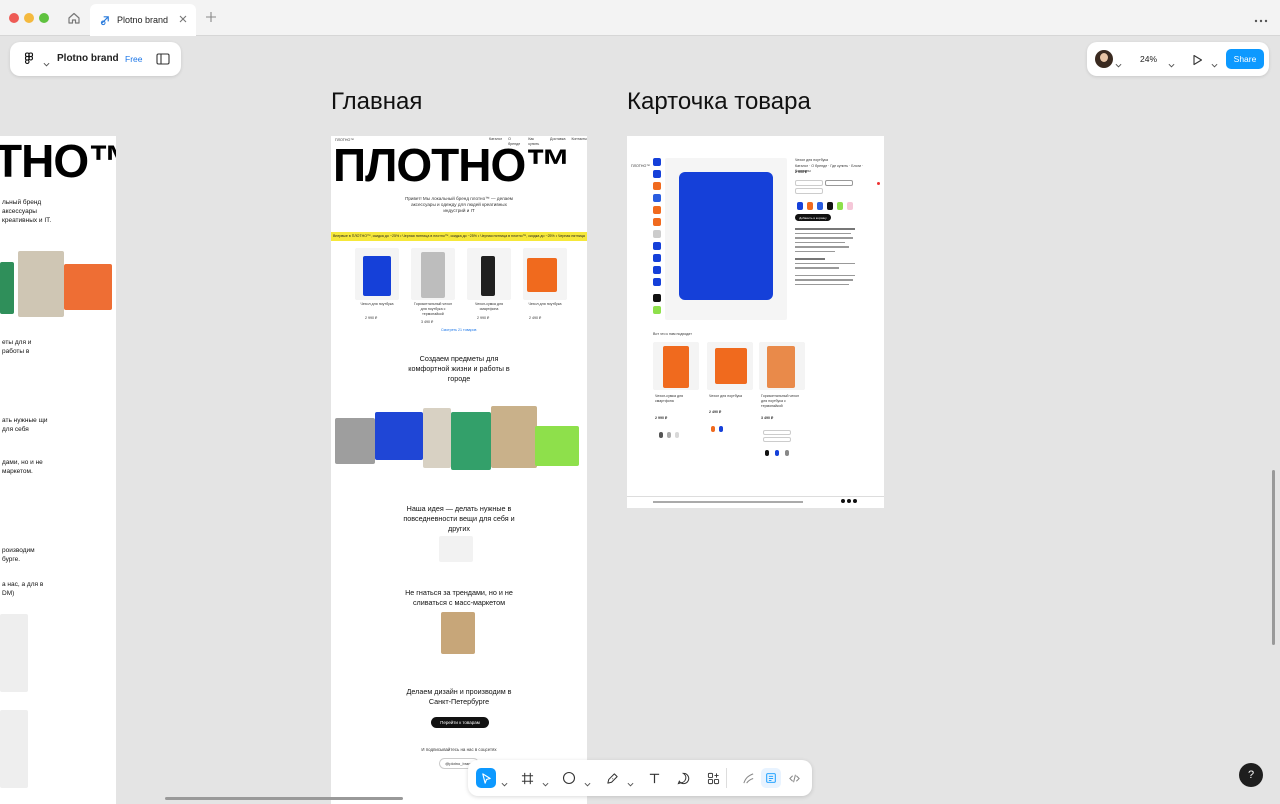 Image resolution: width=1280 pixels, height=804 pixels. I want to click on bottom-toolbar, so click(640, 778).